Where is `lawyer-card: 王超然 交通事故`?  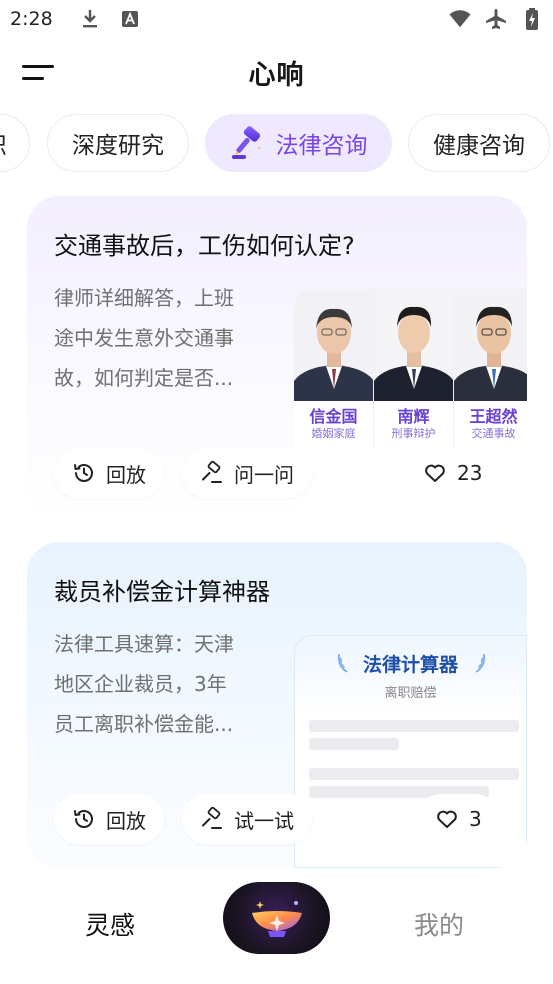
lawyer-card: 王超然 交通事故 is located at coordinates (490, 368).